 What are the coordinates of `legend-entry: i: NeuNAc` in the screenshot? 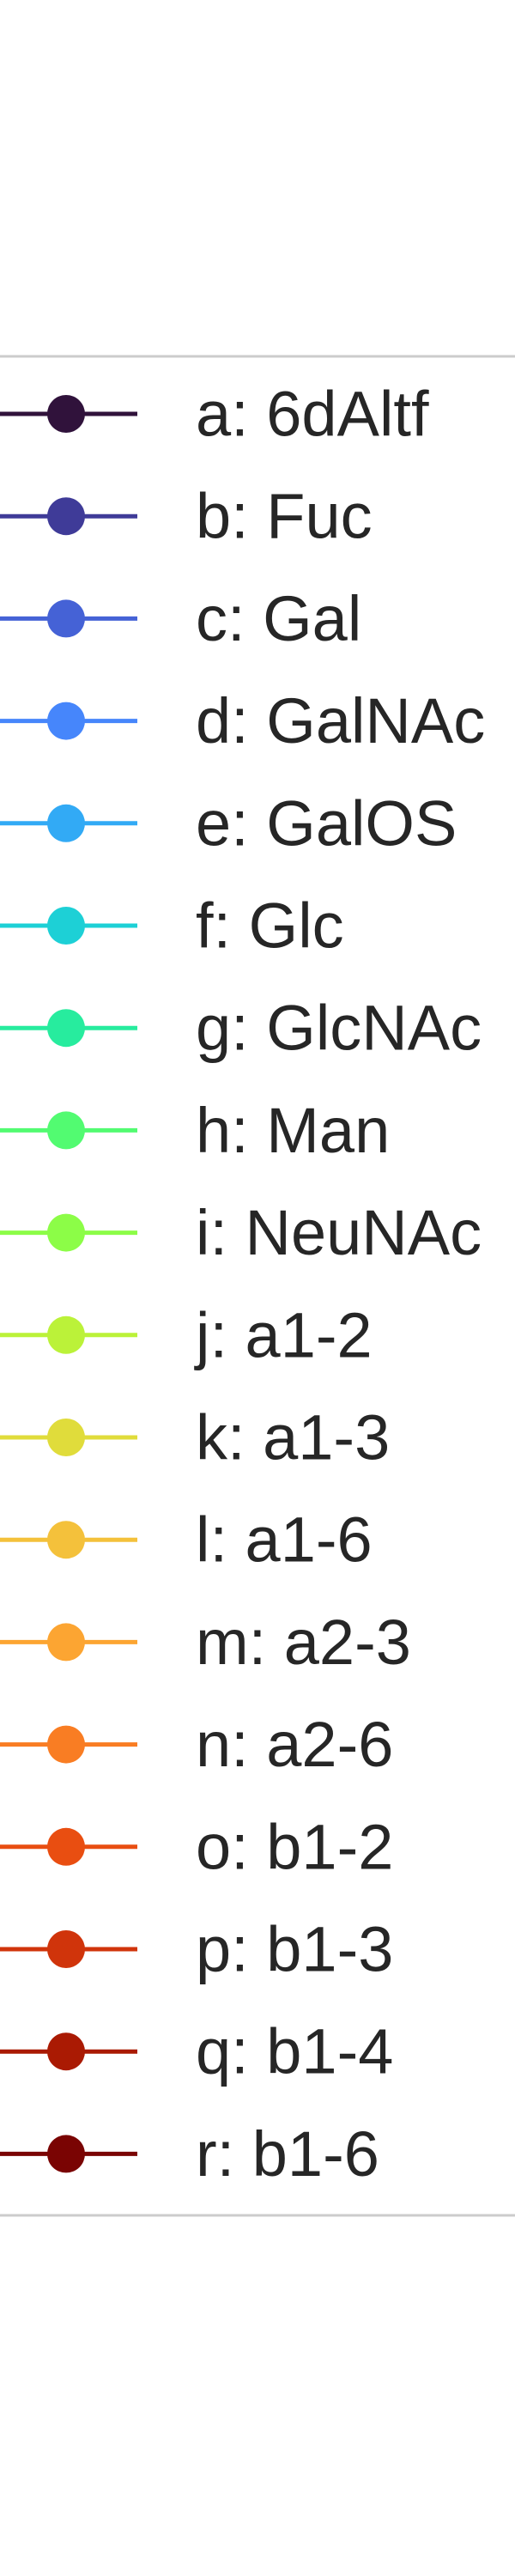 It's located at (241, 1232).